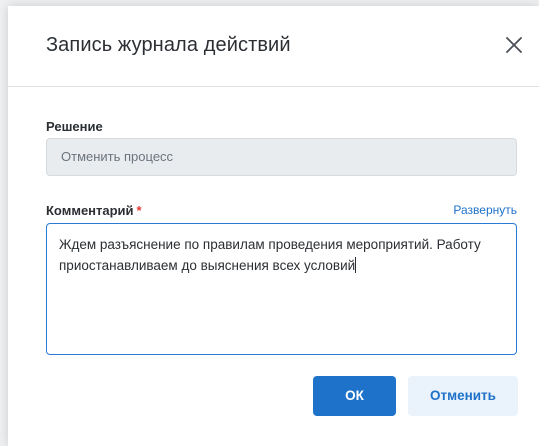  I want to click on ok-button: ОК, so click(354, 396).